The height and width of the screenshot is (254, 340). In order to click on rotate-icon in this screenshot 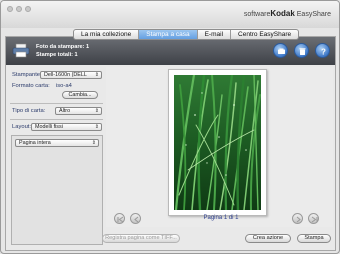, I will do `click(281, 51)`.